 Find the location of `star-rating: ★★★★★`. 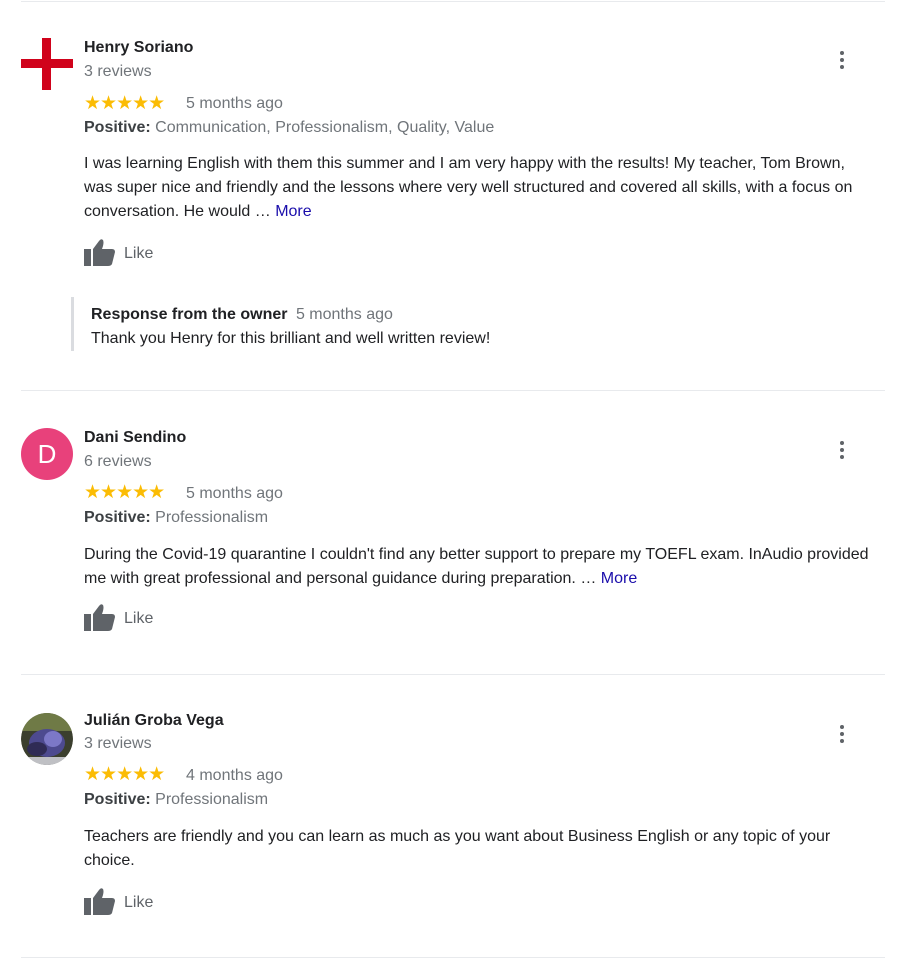

star-rating: ★★★★★ is located at coordinates (124, 774).